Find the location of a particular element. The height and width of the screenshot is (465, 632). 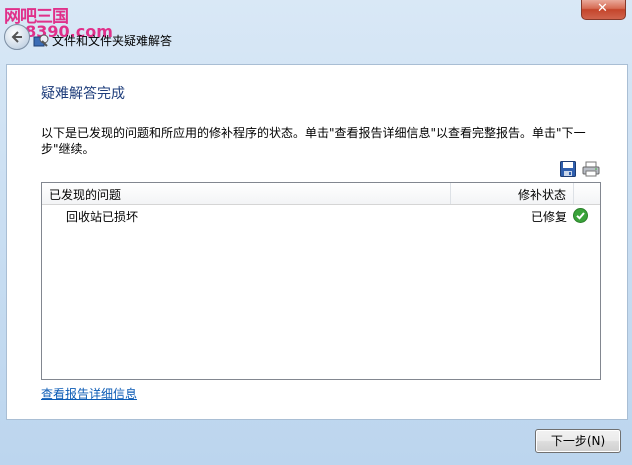

page-title: 疑难解答完成 is located at coordinates (83, 94).